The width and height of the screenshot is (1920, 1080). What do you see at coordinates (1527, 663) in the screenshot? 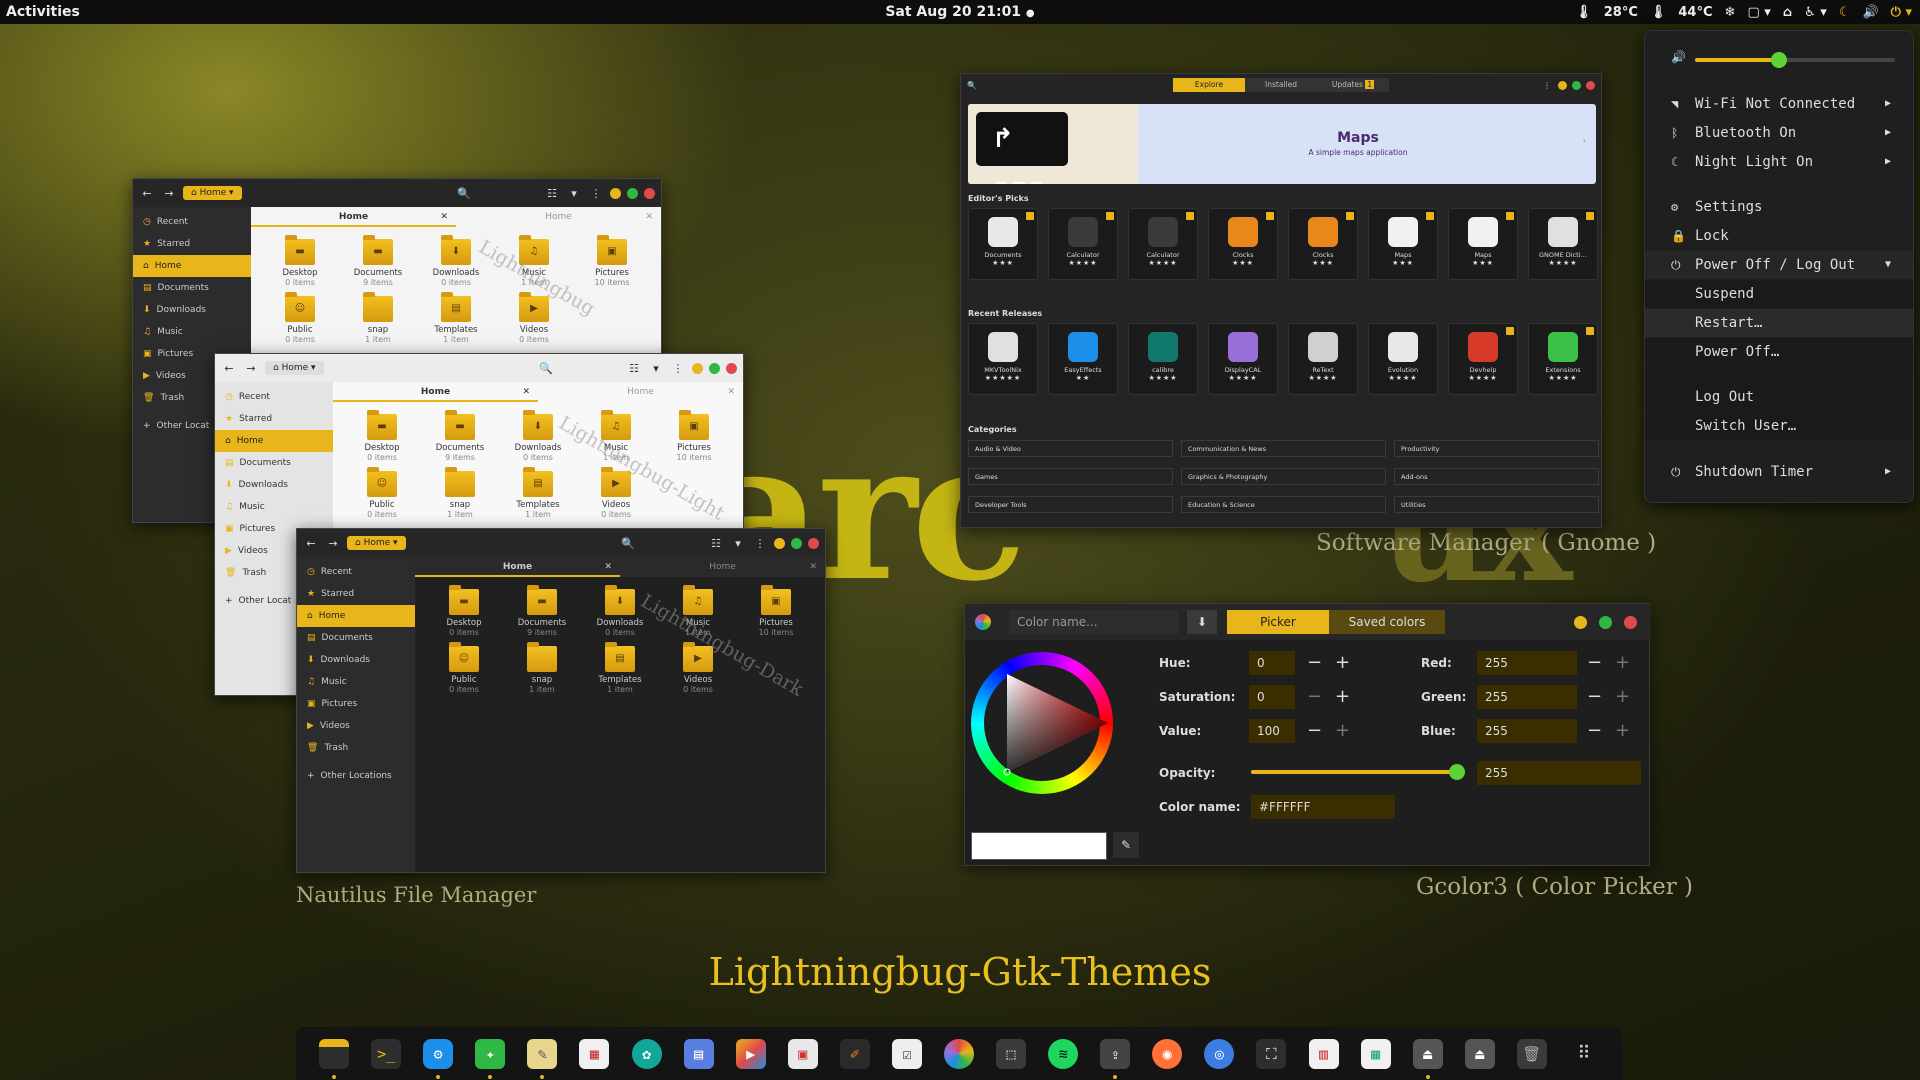
I see `red-input: 255` at bounding box center [1527, 663].